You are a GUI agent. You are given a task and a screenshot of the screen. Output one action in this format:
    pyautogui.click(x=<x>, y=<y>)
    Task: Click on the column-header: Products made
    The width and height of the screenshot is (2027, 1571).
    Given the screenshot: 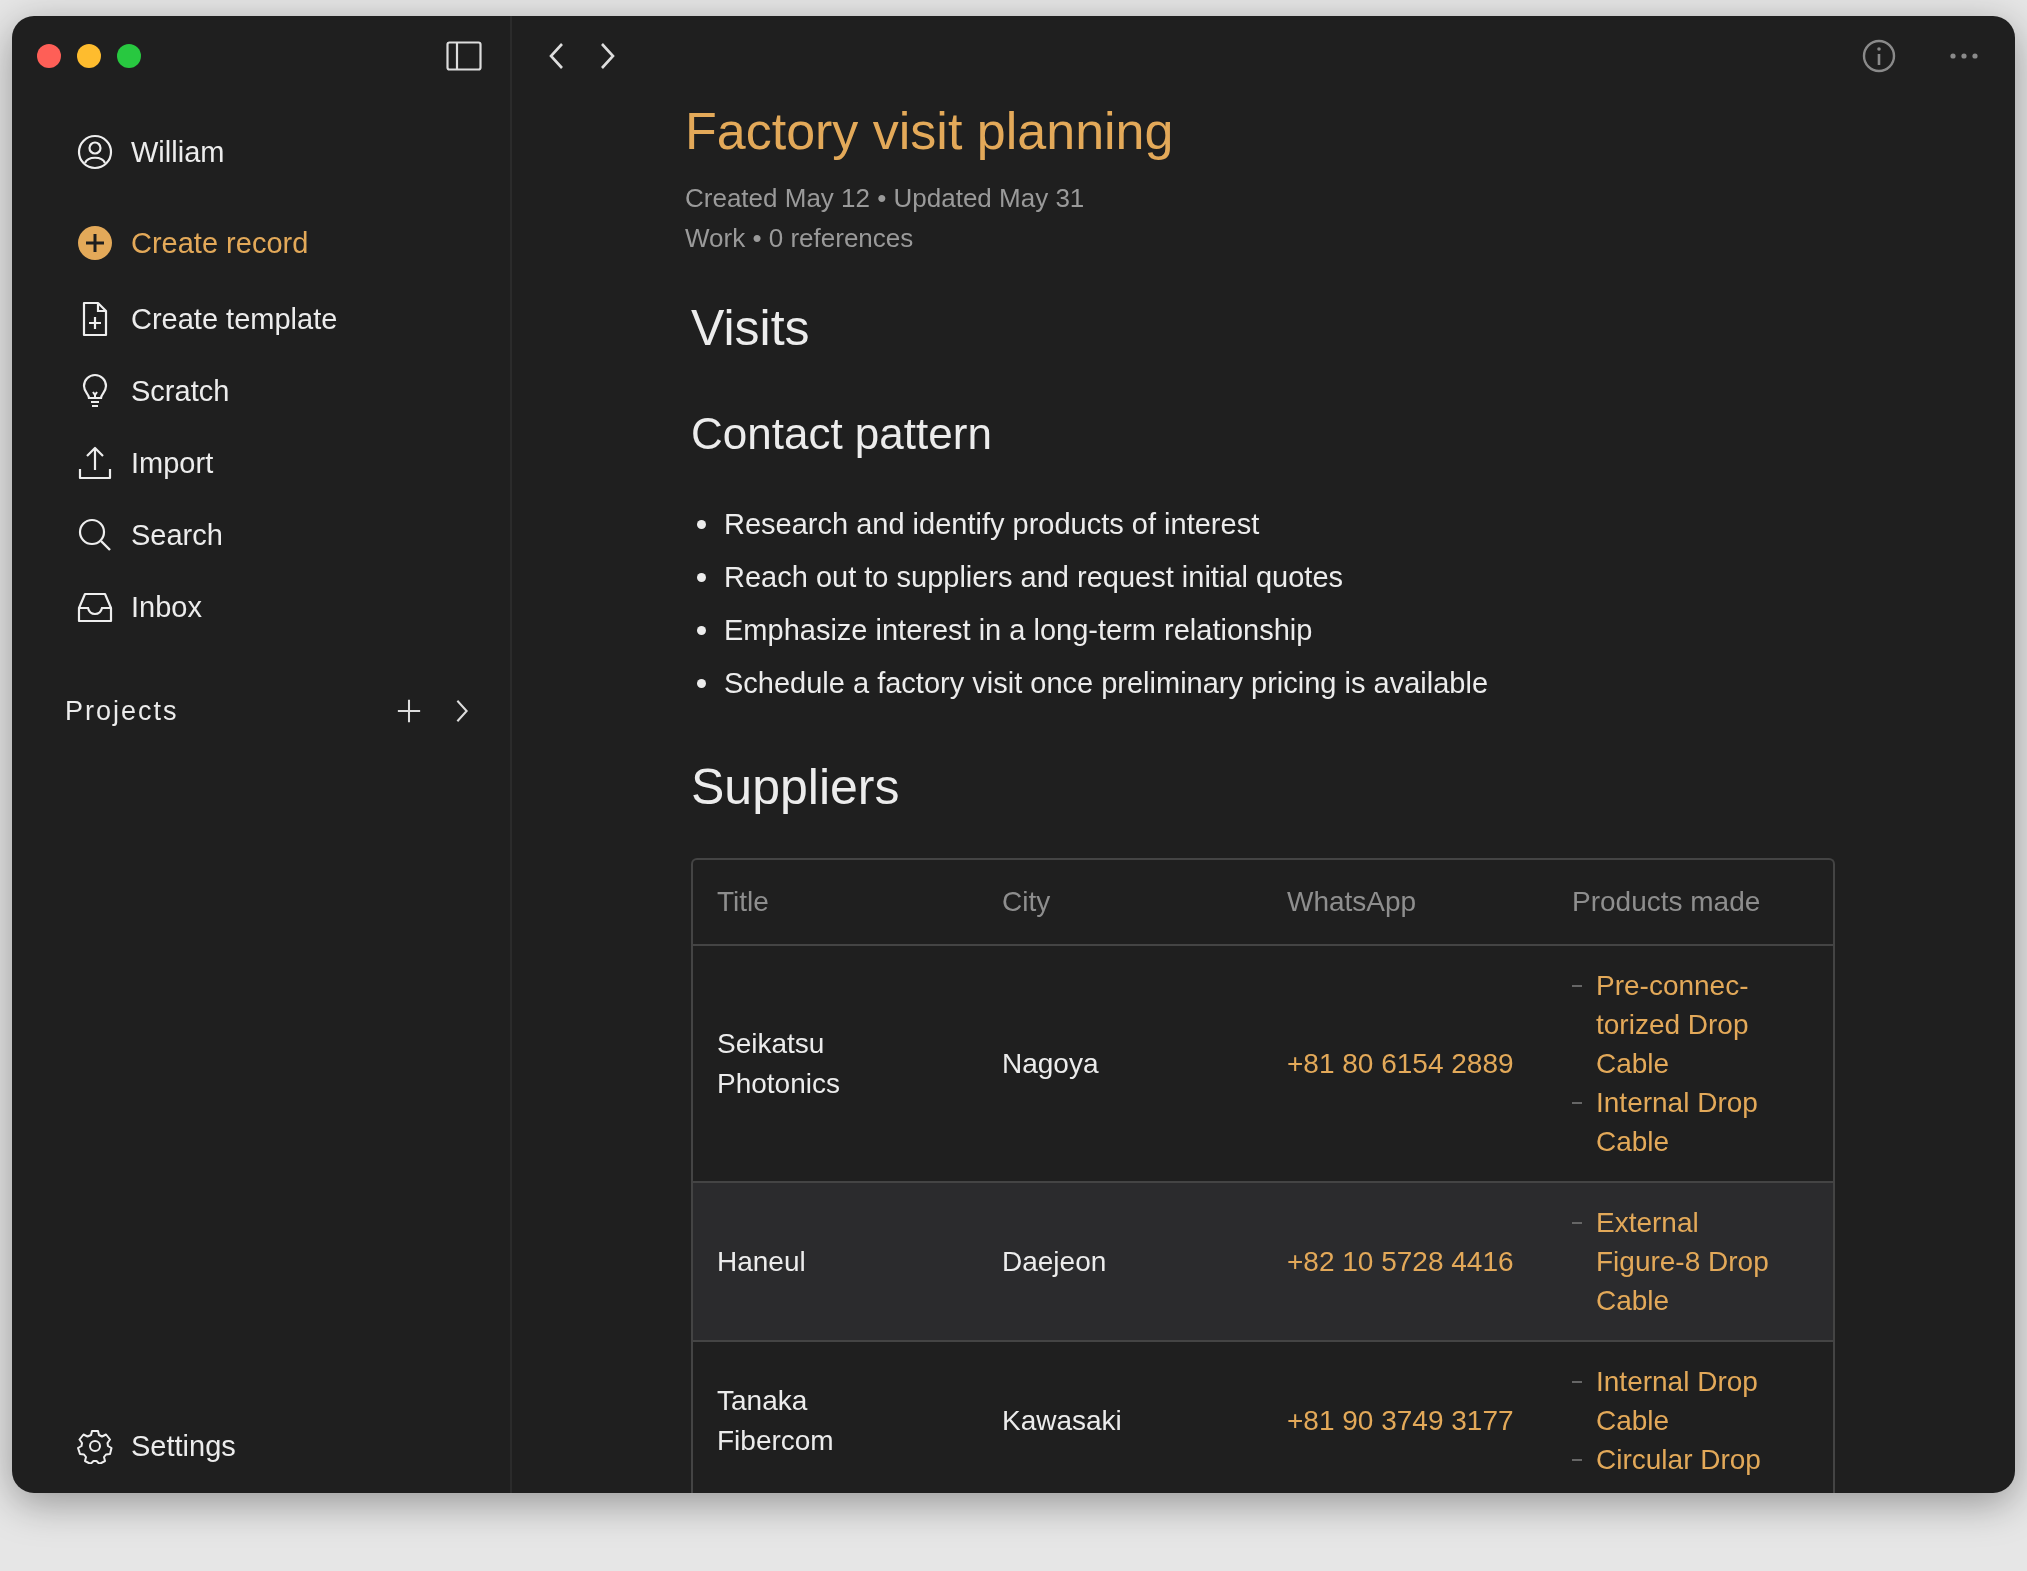 What is the action you would take?
    pyautogui.click(x=1690, y=902)
    